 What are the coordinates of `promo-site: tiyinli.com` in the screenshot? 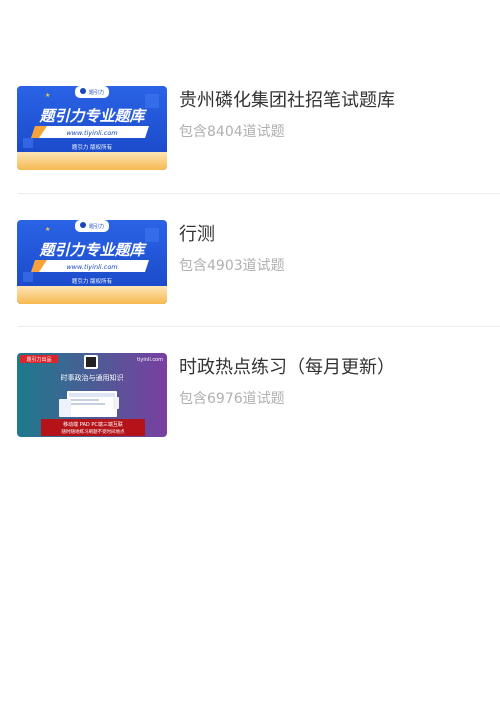 It's located at (150, 360).